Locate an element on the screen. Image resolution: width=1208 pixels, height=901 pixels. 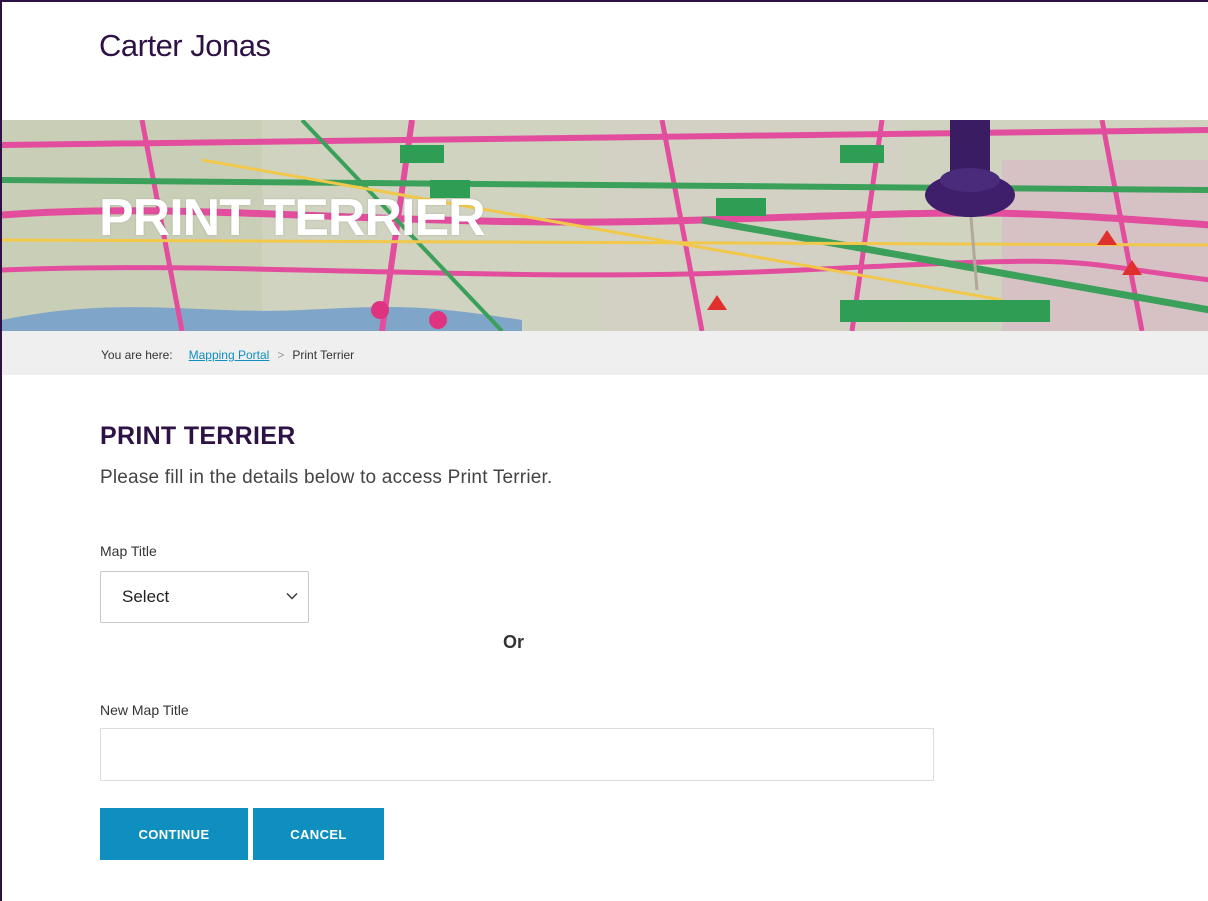
breadcrumb-link-mapping-portal: Mapping Portal is located at coordinates (229, 355).